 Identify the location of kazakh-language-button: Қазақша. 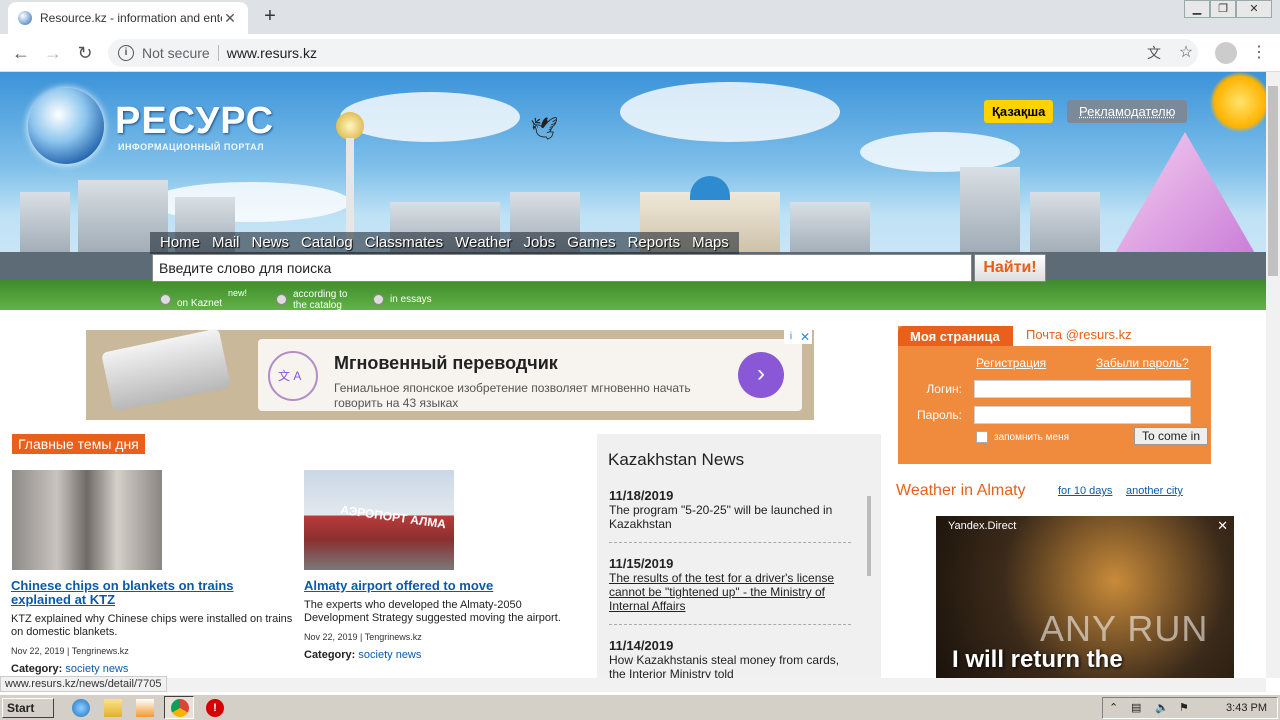
(1019, 111).